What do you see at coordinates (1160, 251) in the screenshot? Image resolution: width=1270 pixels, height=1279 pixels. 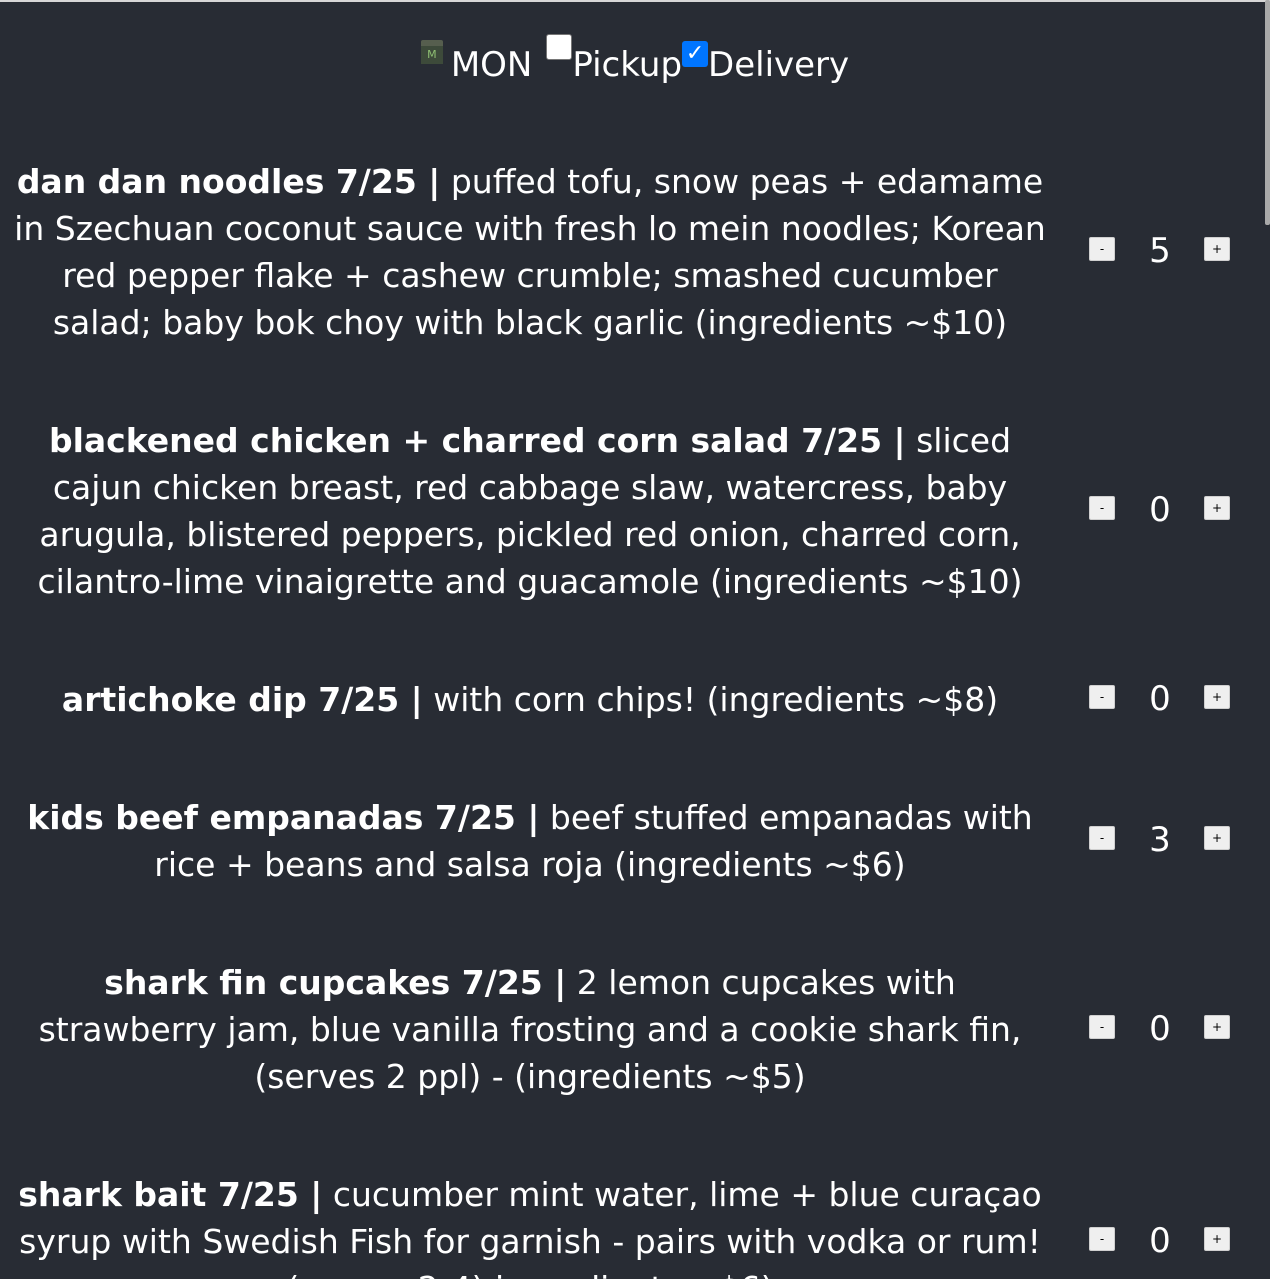 I see `quantity-value: 5` at bounding box center [1160, 251].